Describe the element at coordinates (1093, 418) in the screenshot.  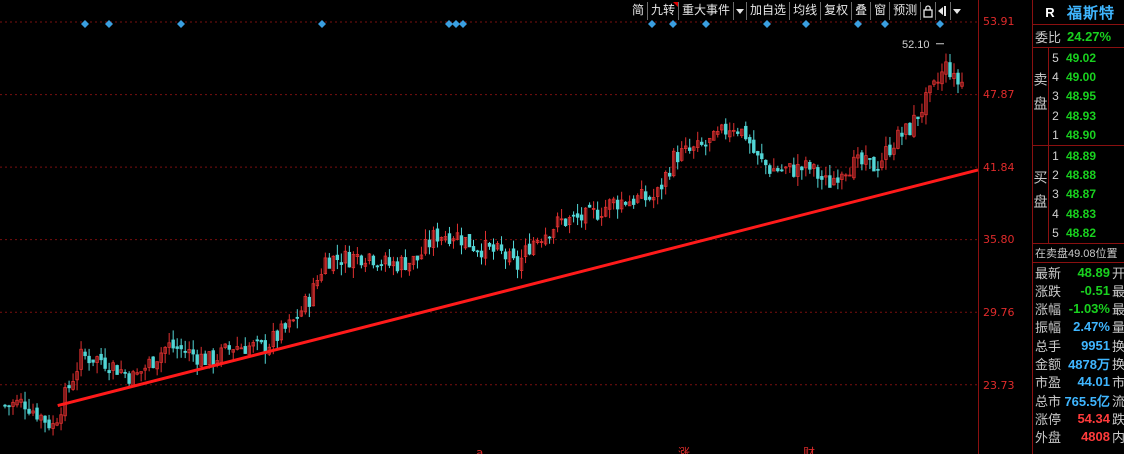
I see `stat-value: 54.34` at that location.